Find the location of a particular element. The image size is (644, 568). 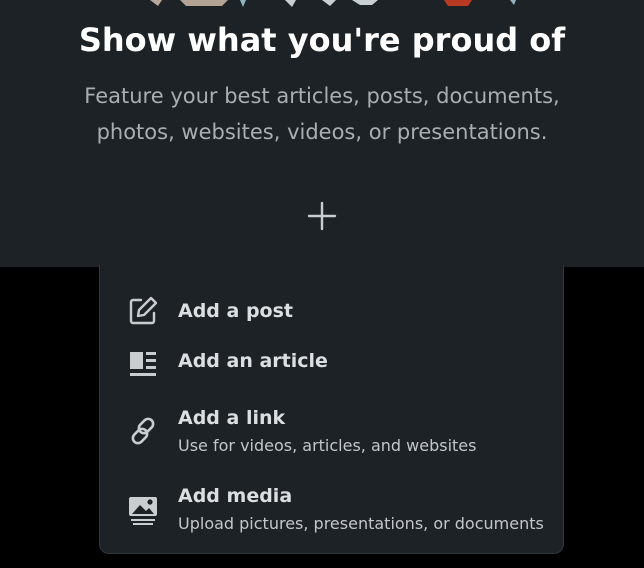

plus-icon is located at coordinates (322, 216).